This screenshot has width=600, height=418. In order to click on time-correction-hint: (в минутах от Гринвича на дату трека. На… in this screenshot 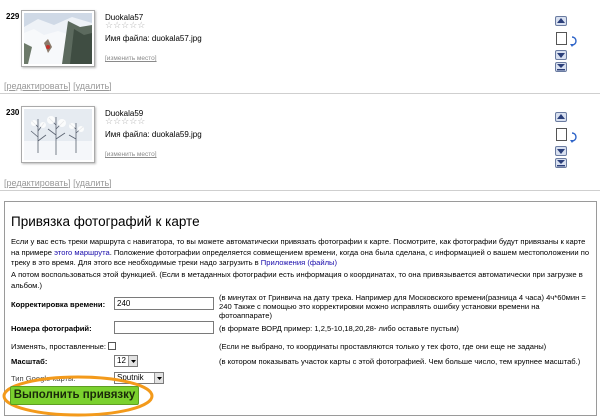, I will do `click(402, 306)`.